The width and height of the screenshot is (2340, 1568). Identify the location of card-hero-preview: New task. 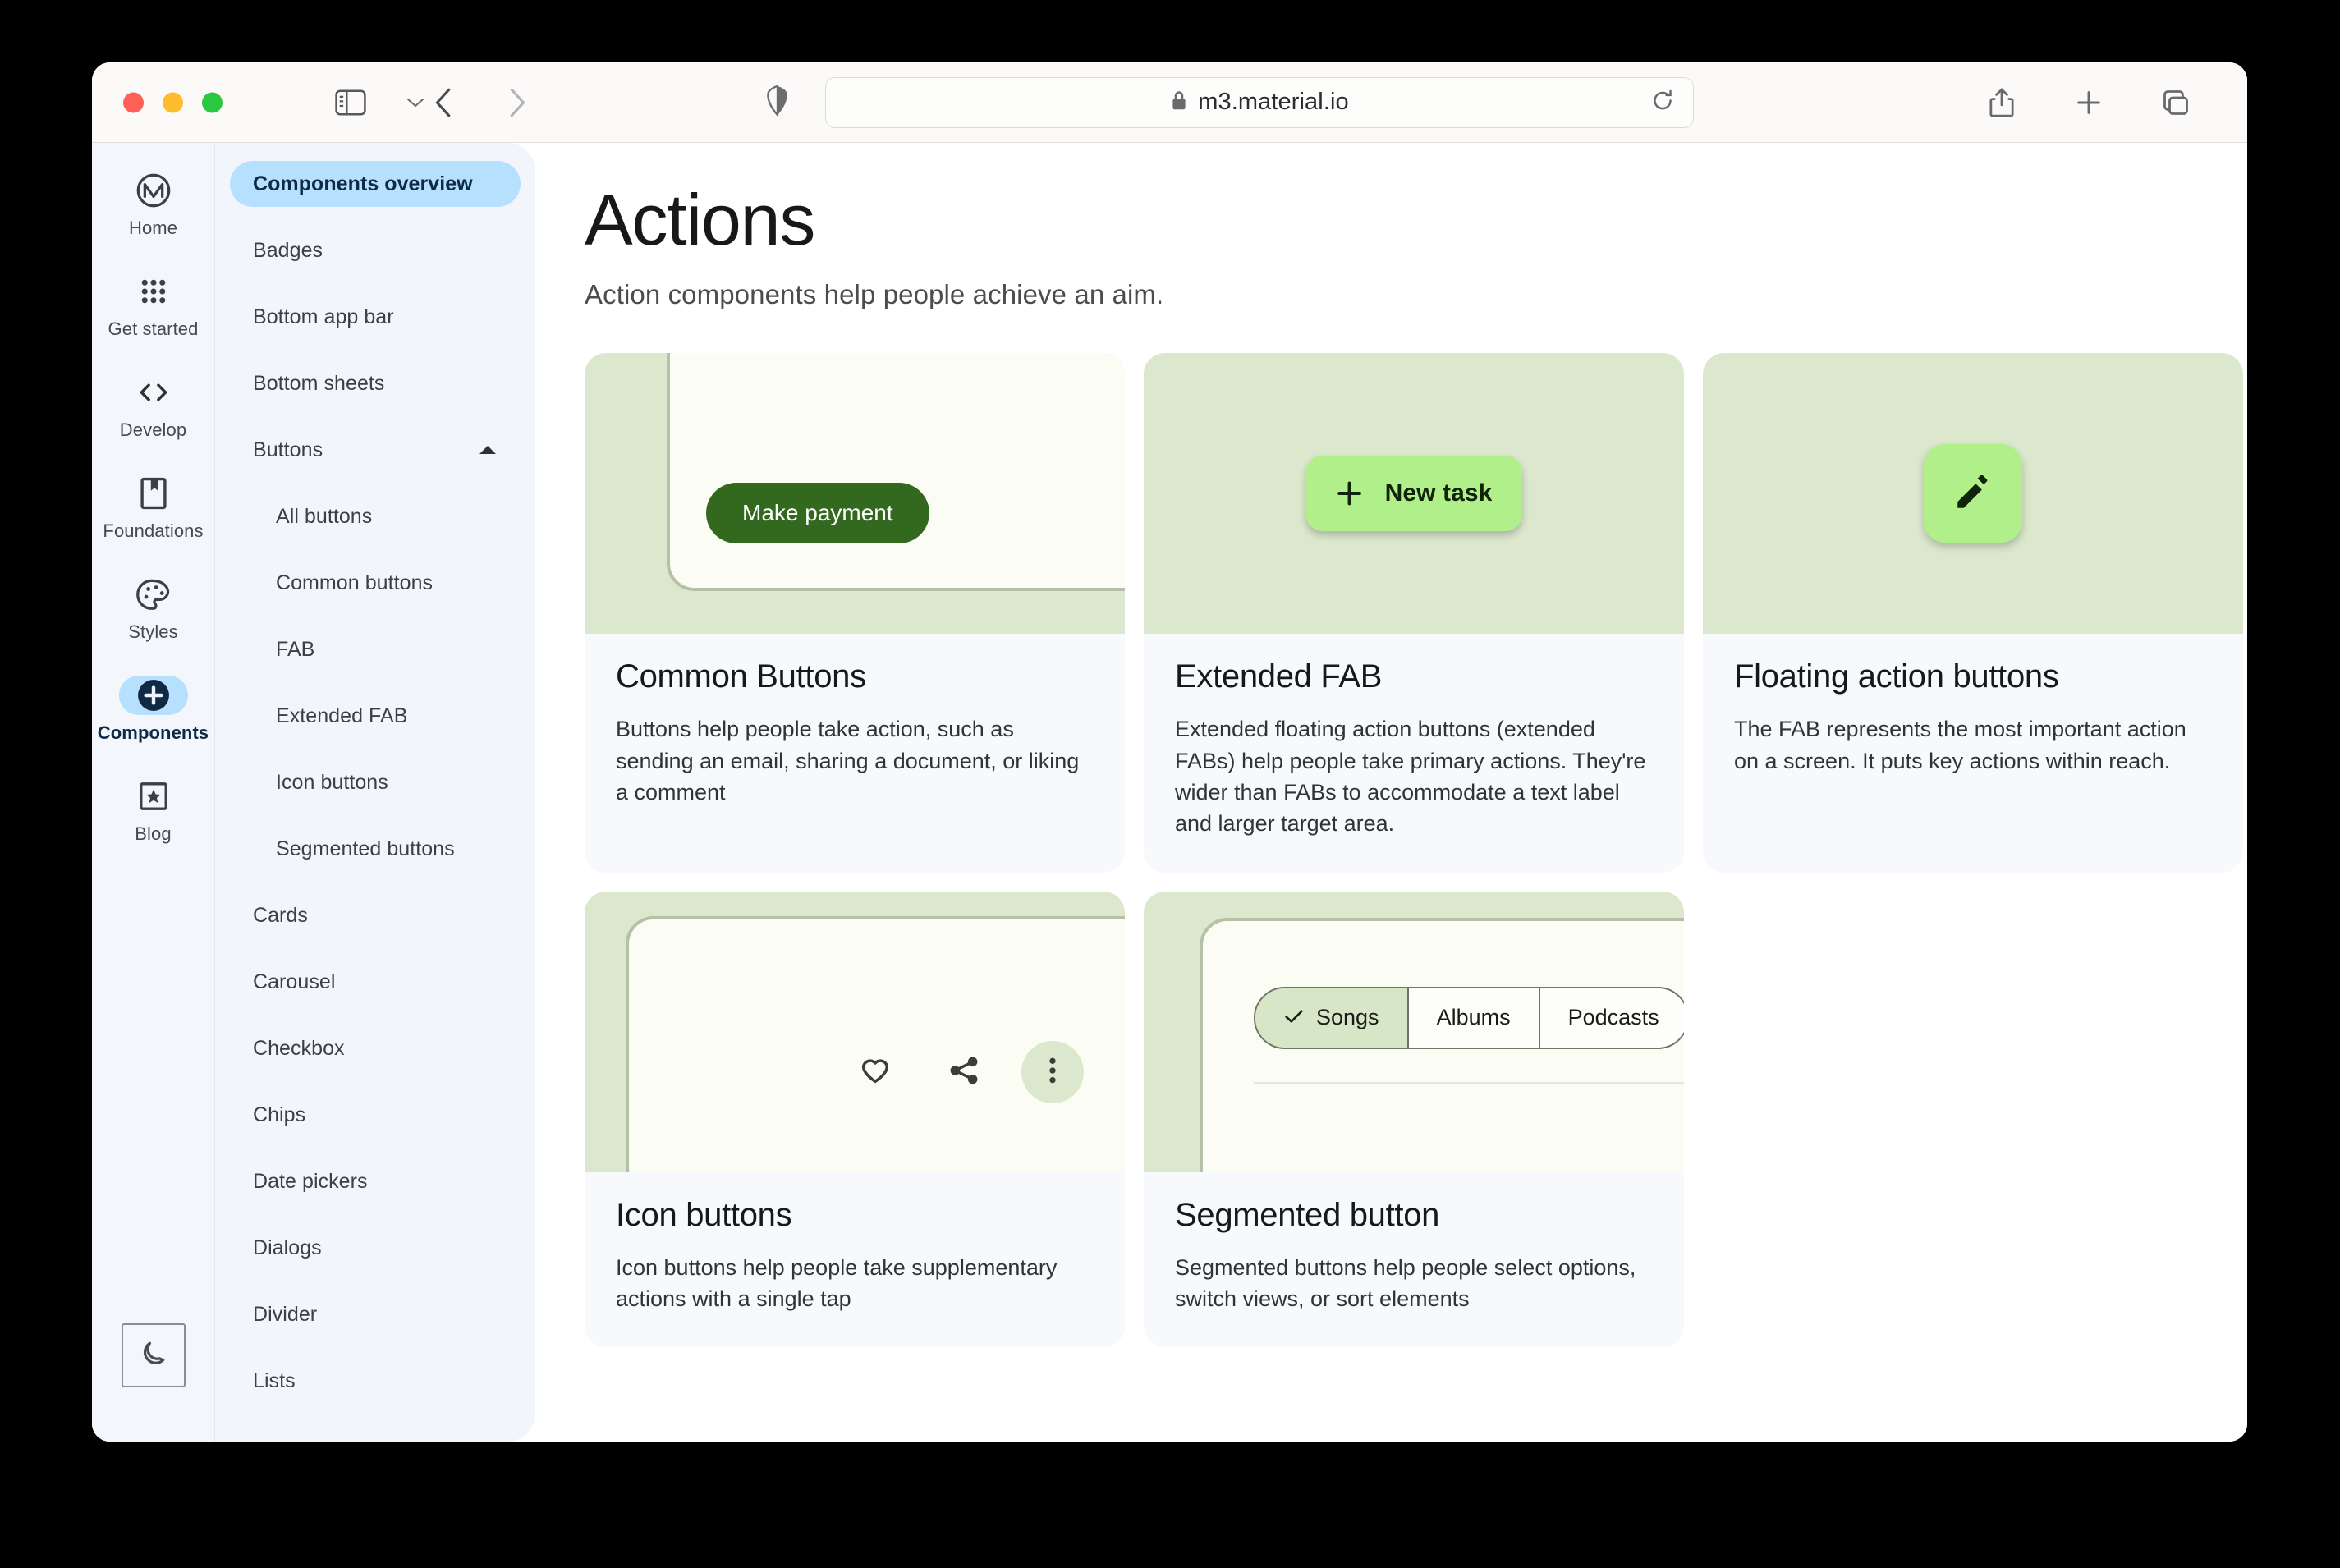
(1414, 494).